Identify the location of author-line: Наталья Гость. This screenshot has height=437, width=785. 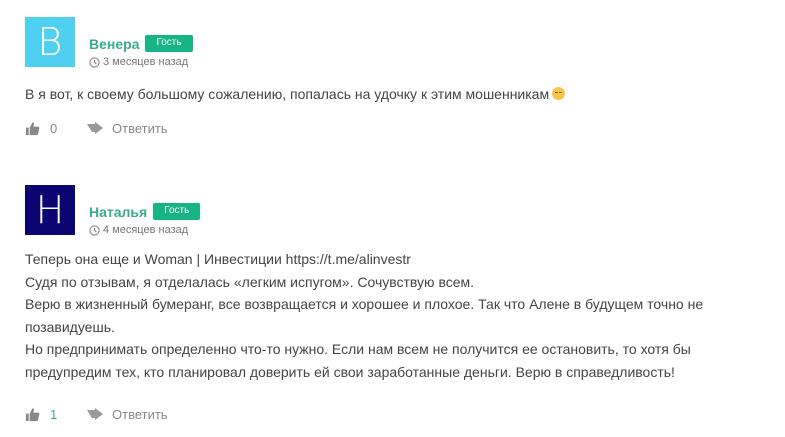
(145, 211).